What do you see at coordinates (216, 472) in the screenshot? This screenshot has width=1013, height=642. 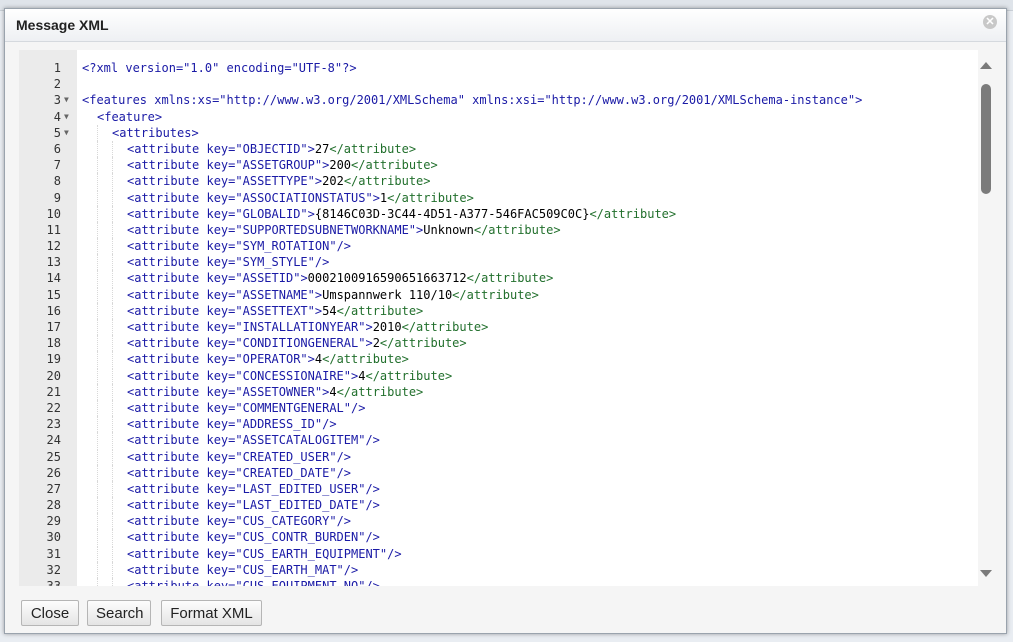 I see `code-text: <attribute key="CREATED_DATE"/>` at bounding box center [216, 472].